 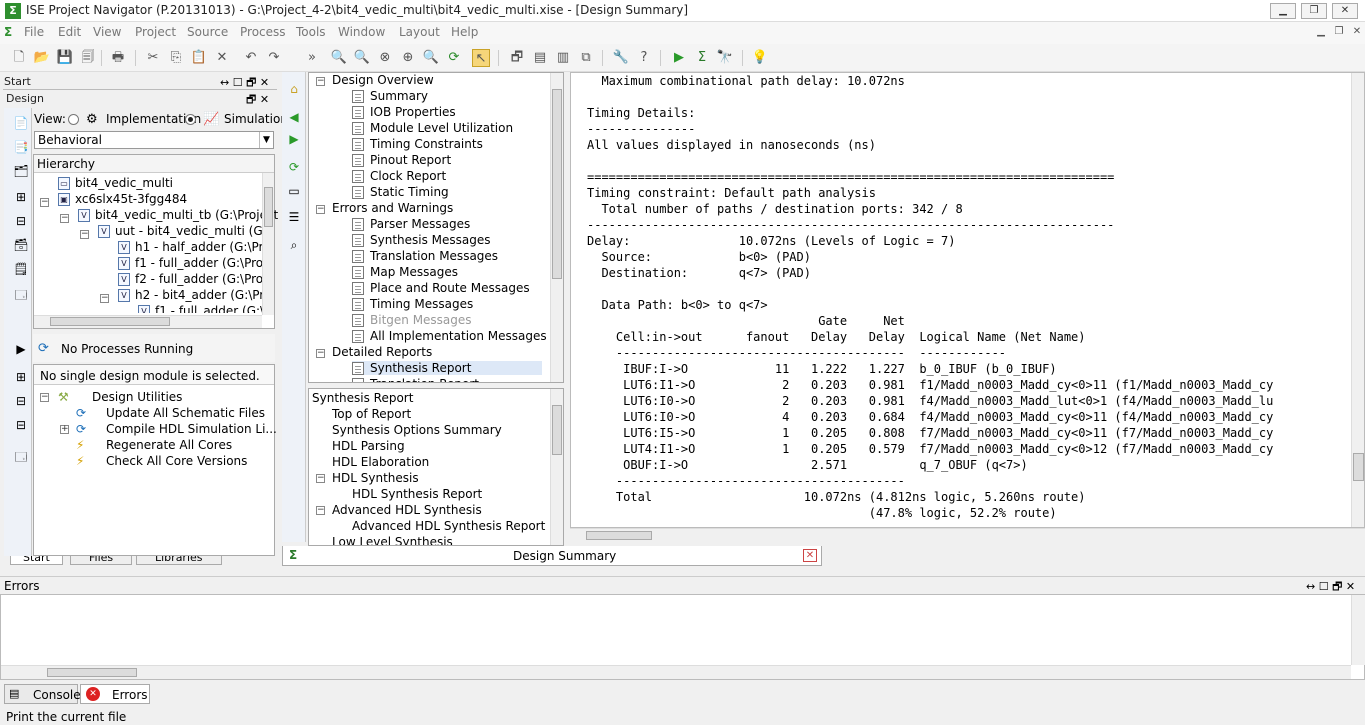 I want to click on menu-source: Source, so click(x=207, y=32).